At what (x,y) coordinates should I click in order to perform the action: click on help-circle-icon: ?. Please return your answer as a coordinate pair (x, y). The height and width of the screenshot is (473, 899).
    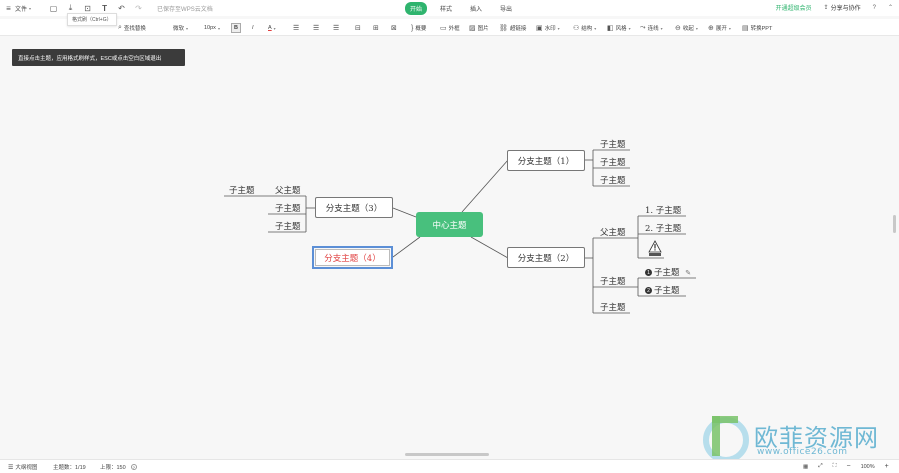
    Looking at the image, I should click on (133, 467).